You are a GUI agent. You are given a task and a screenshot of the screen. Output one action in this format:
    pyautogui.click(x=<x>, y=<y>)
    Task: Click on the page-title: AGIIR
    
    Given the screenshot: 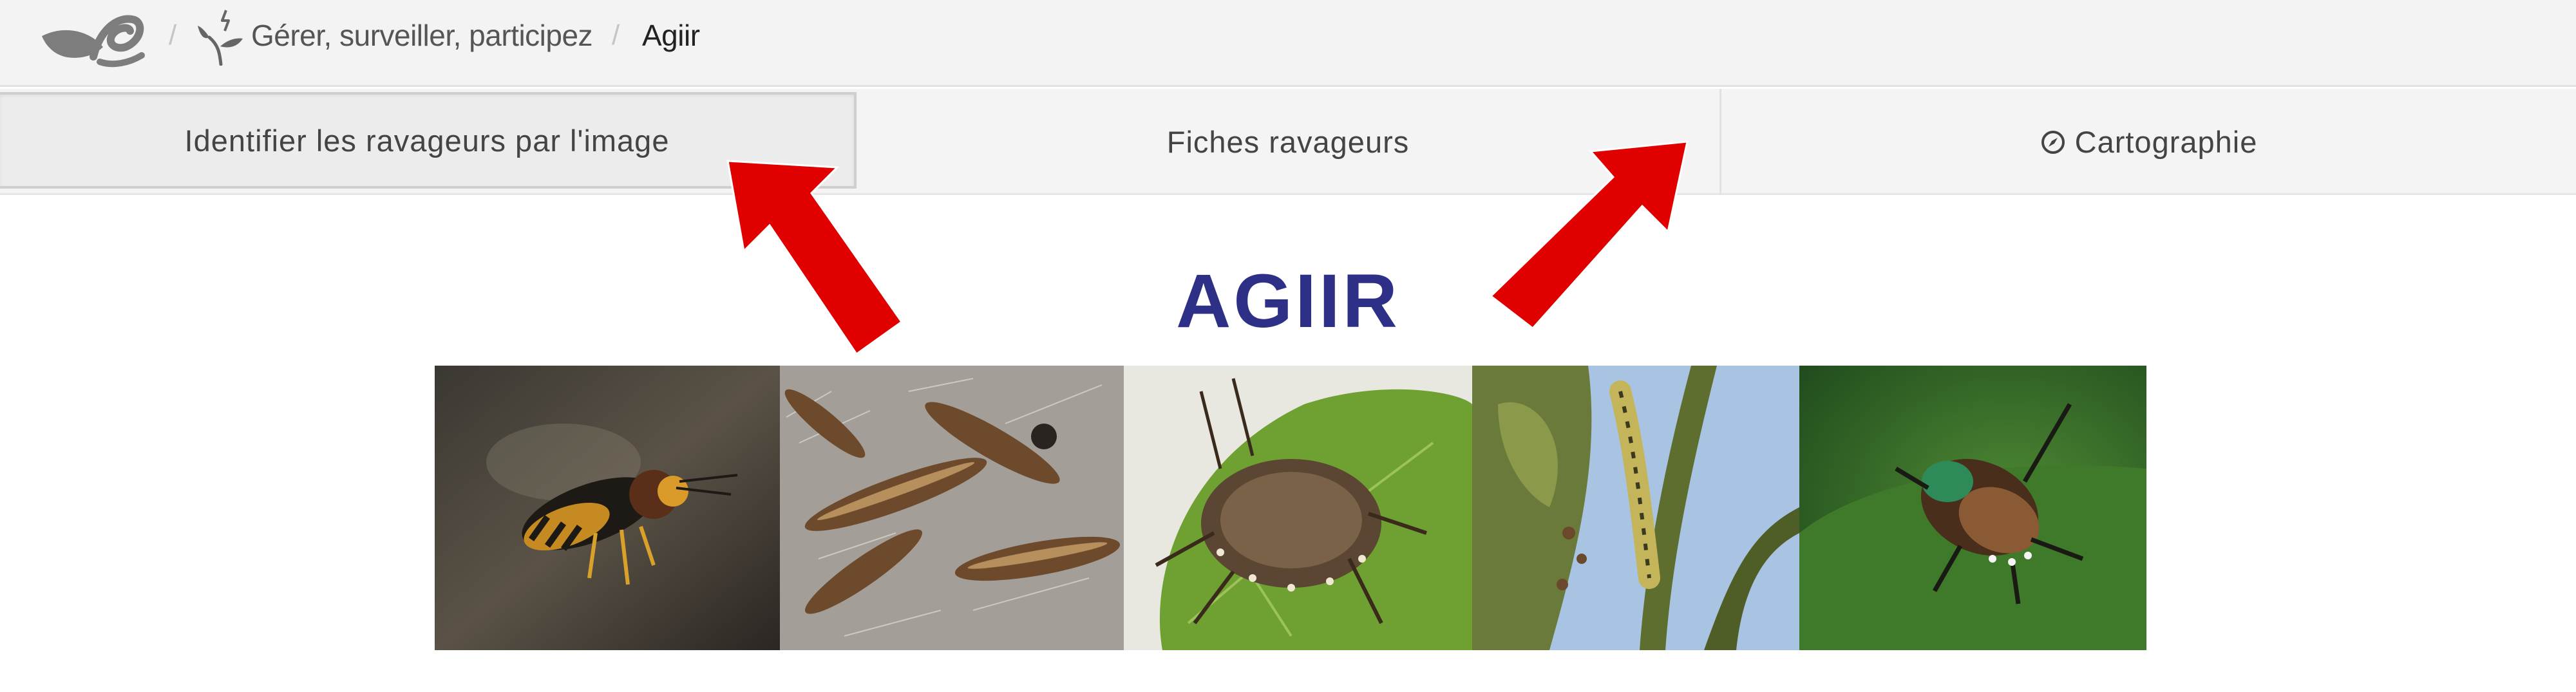 What is the action you would take?
    pyautogui.click(x=1288, y=301)
    